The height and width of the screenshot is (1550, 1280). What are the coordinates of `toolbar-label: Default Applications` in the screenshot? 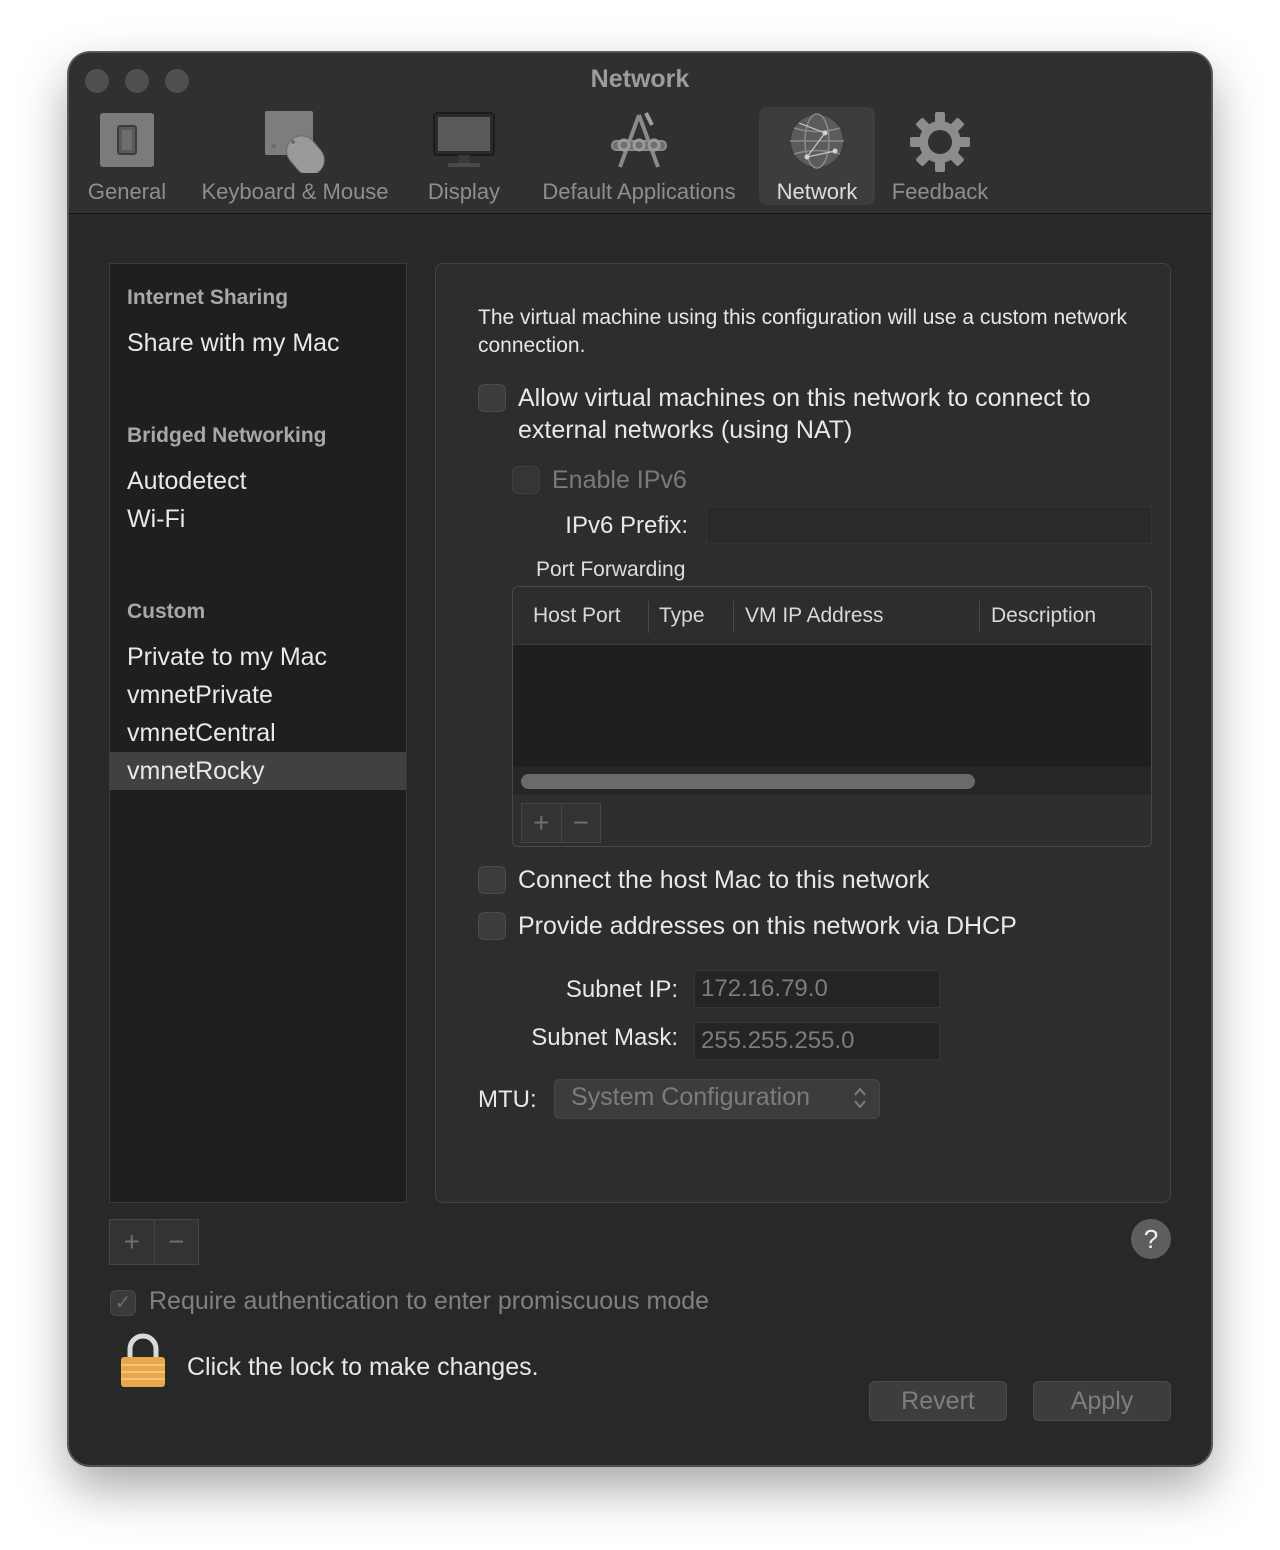 It's located at (639, 191).